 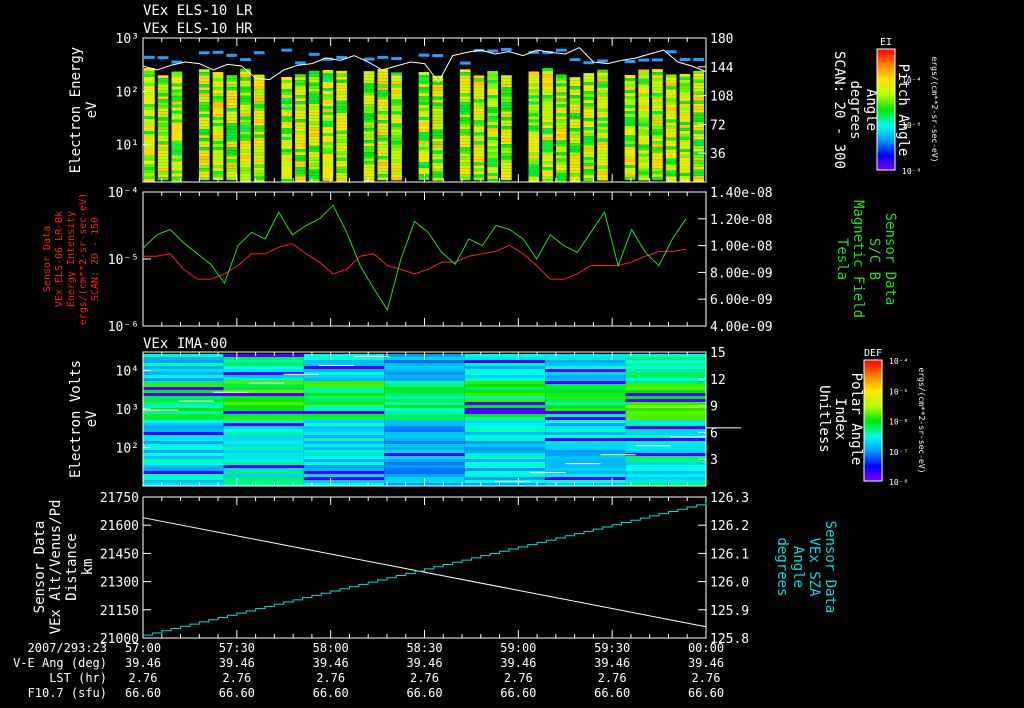 What do you see at coordinates (119, 554) in the screenshot?
I see `y-tick-label: 21450` at bounding box center [119, 554].